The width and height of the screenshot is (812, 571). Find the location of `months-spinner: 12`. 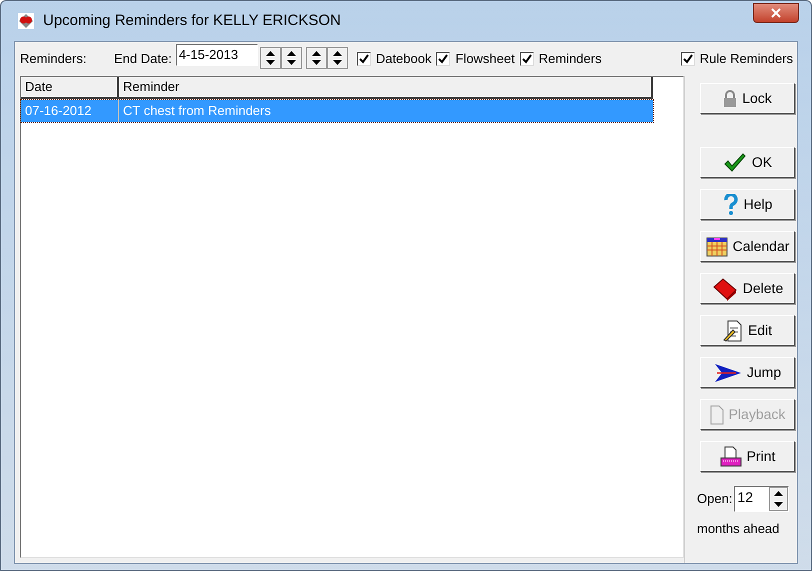

months-spinner: 12 is located at coordinates (762, 499).